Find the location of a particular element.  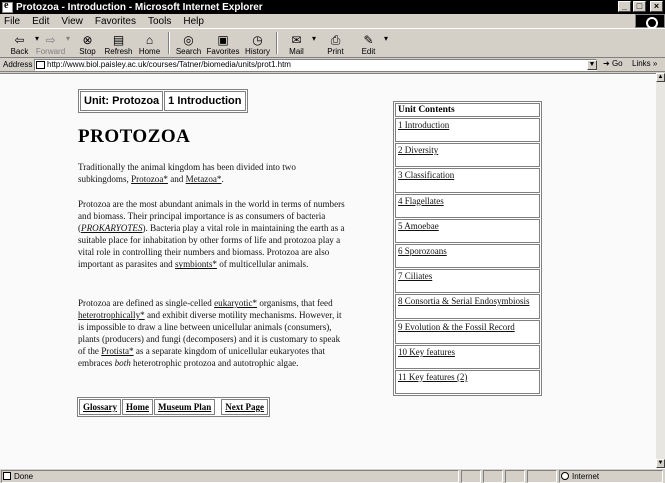

bottom-nav: Glossary Home Museum Plan Next Page is located at coordinates (174, 407).